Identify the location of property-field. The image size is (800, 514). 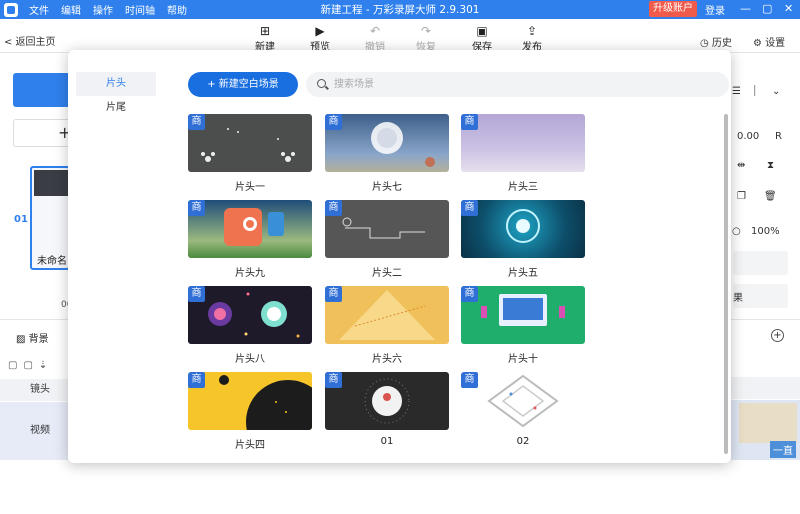
(760, 263).